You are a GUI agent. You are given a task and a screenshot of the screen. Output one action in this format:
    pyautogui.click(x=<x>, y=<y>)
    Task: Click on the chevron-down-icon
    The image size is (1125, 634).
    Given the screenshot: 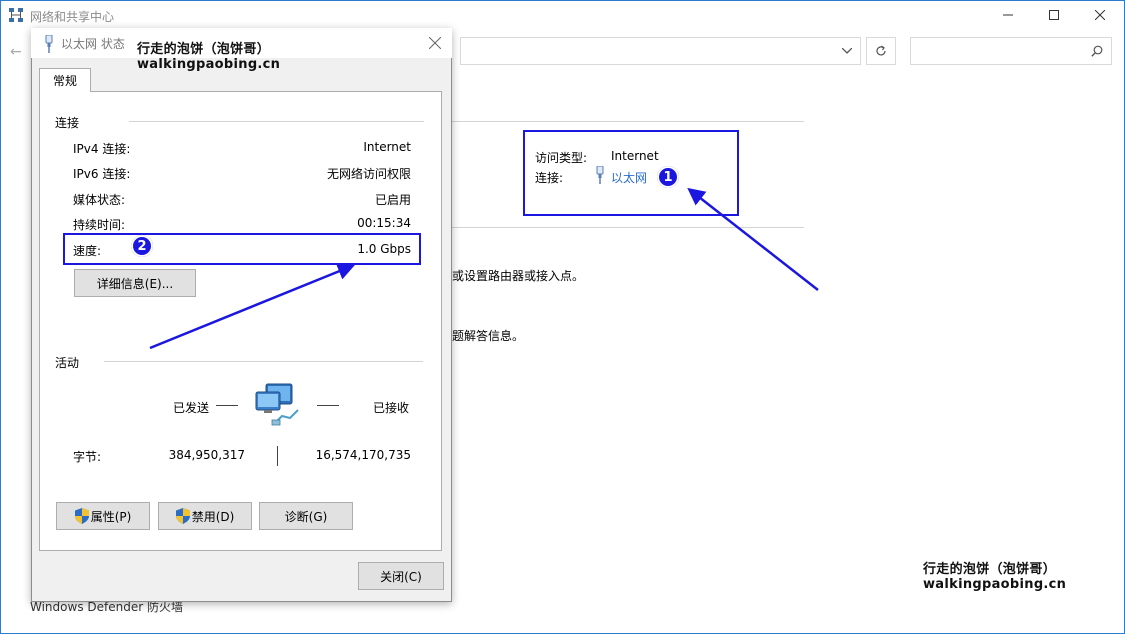 What is the action you would take?
    pyautogui.click(x=847, y=51)
    